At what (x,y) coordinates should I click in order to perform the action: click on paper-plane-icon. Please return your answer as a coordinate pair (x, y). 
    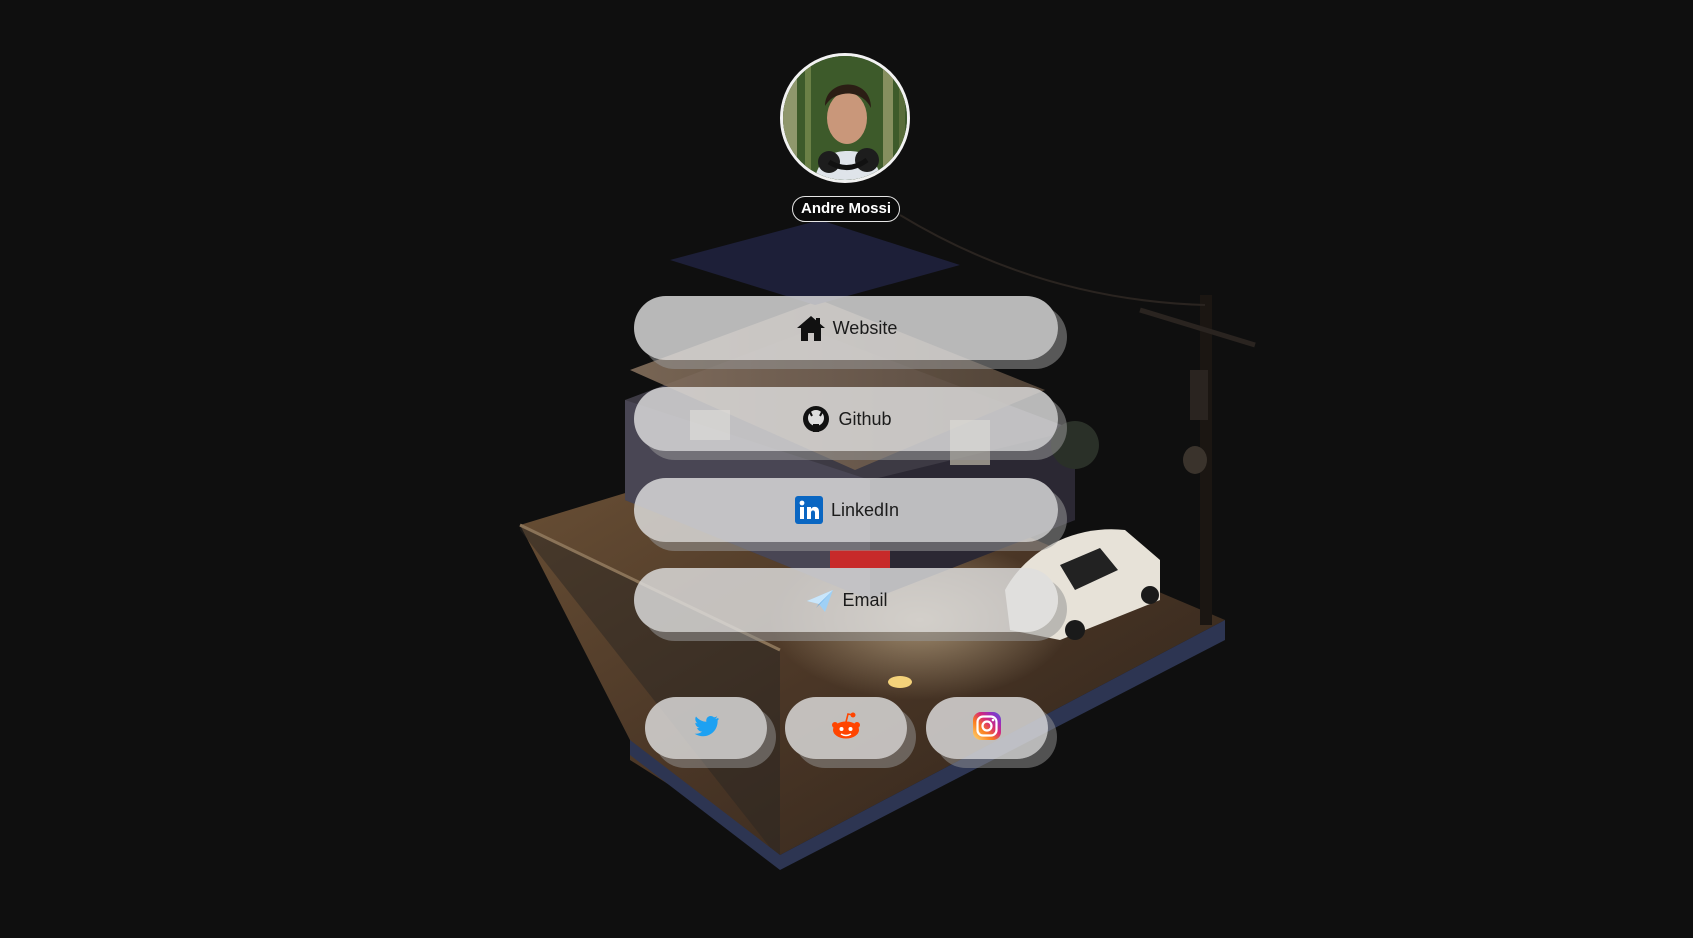
    Looking at the image, I should click on (820, 600).